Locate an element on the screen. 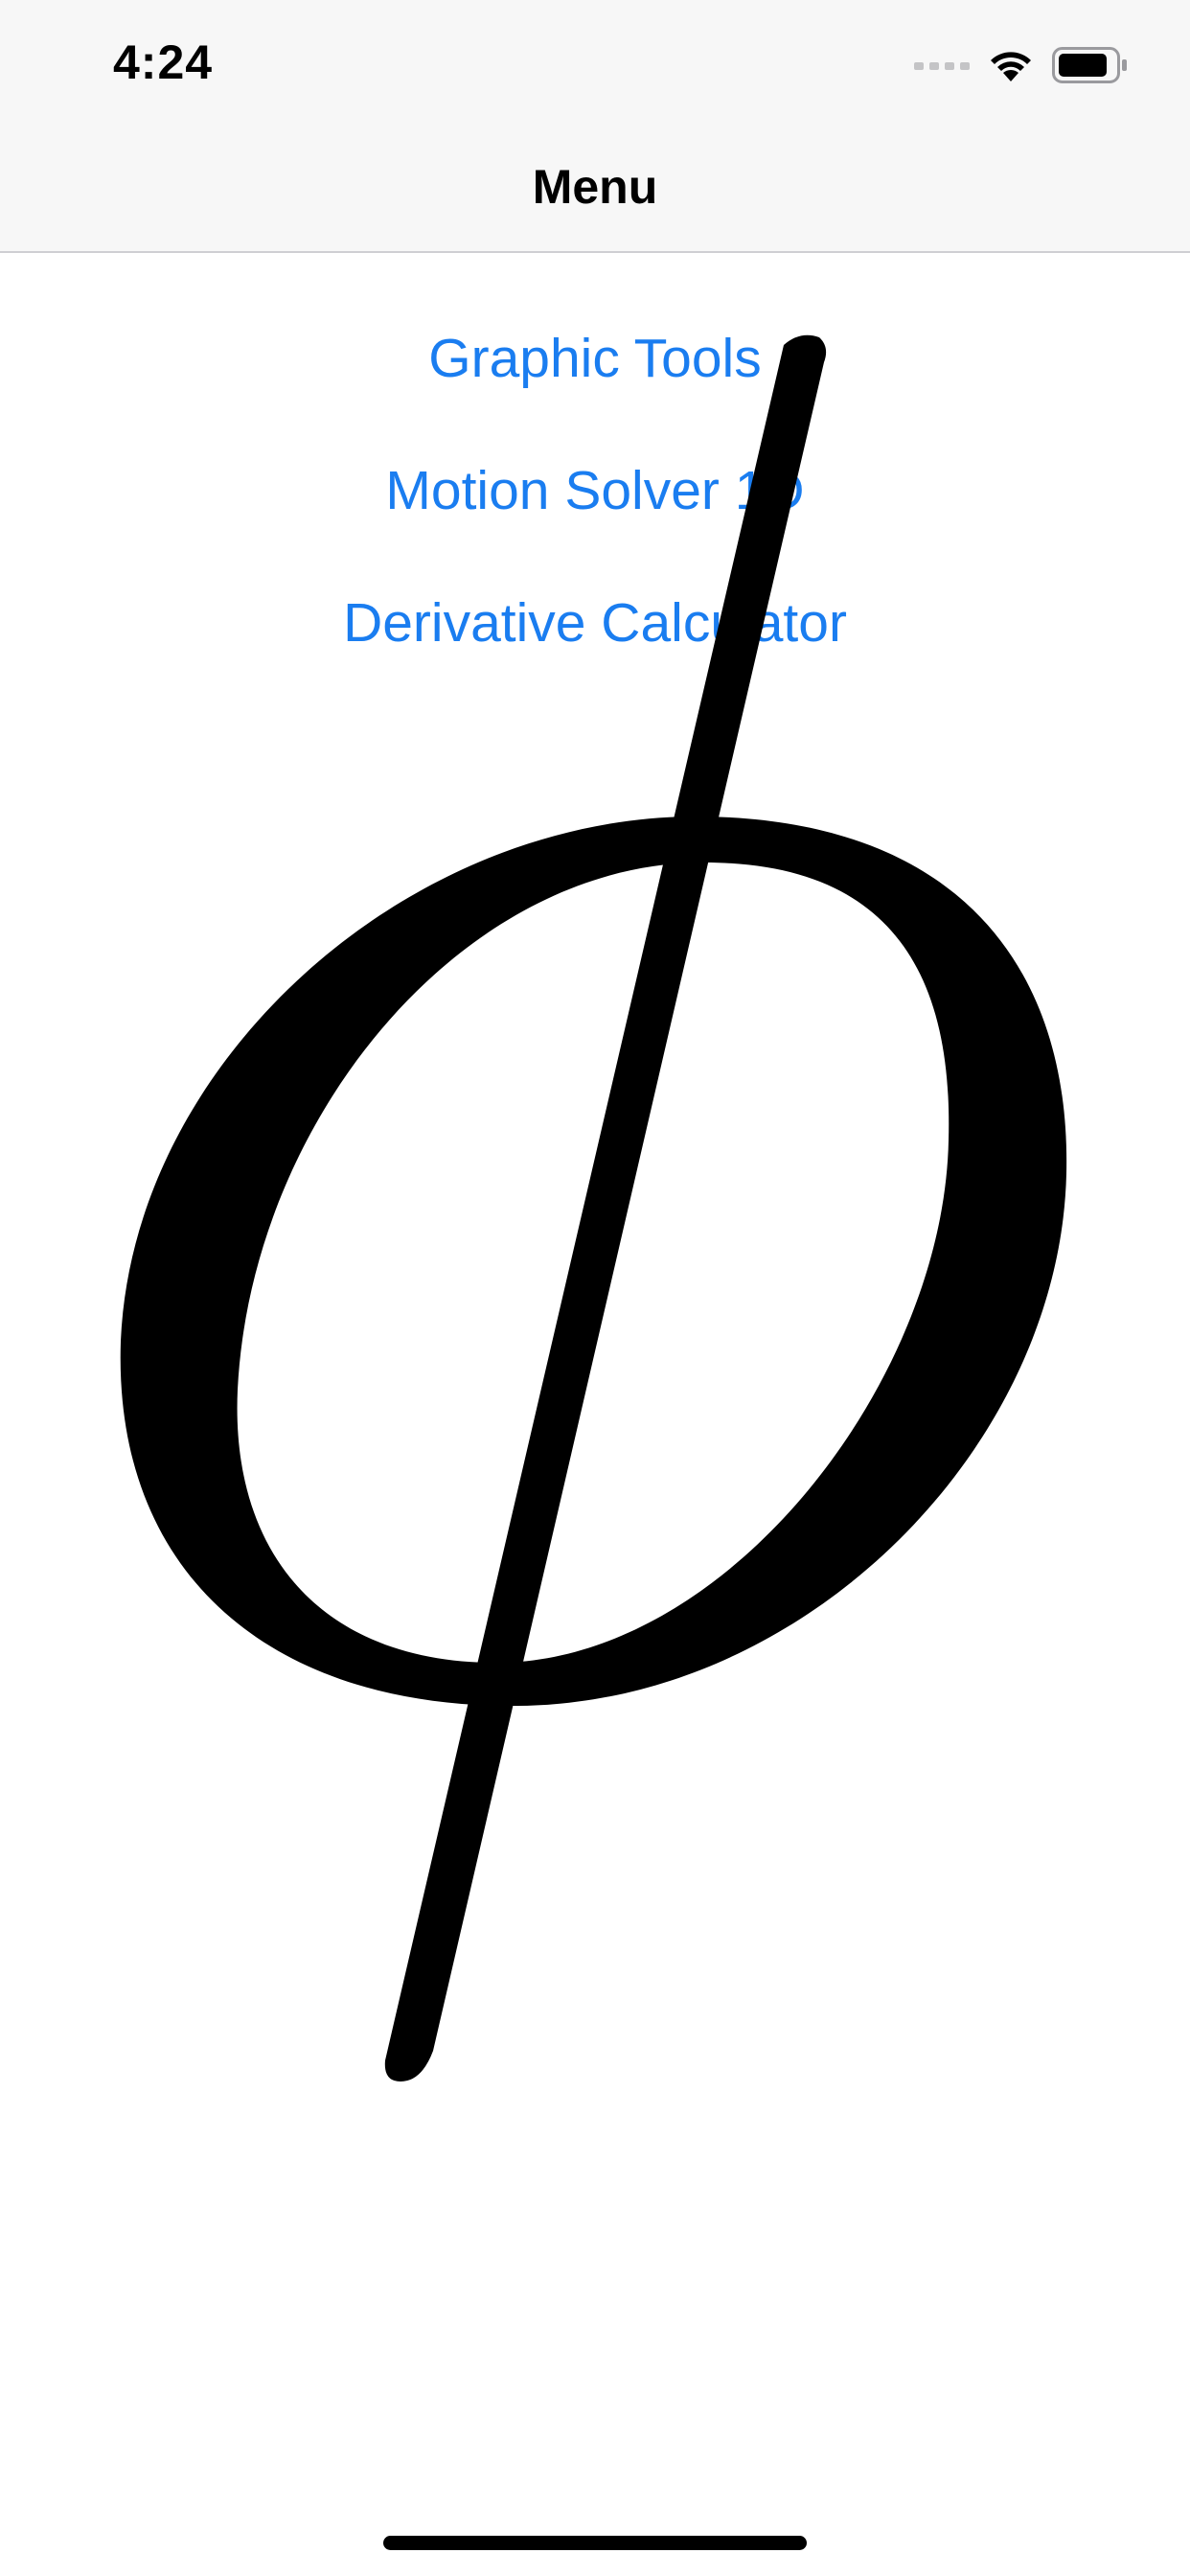  motion-solver-link: Motion Solver 1D is located at coordinates (595, 491).